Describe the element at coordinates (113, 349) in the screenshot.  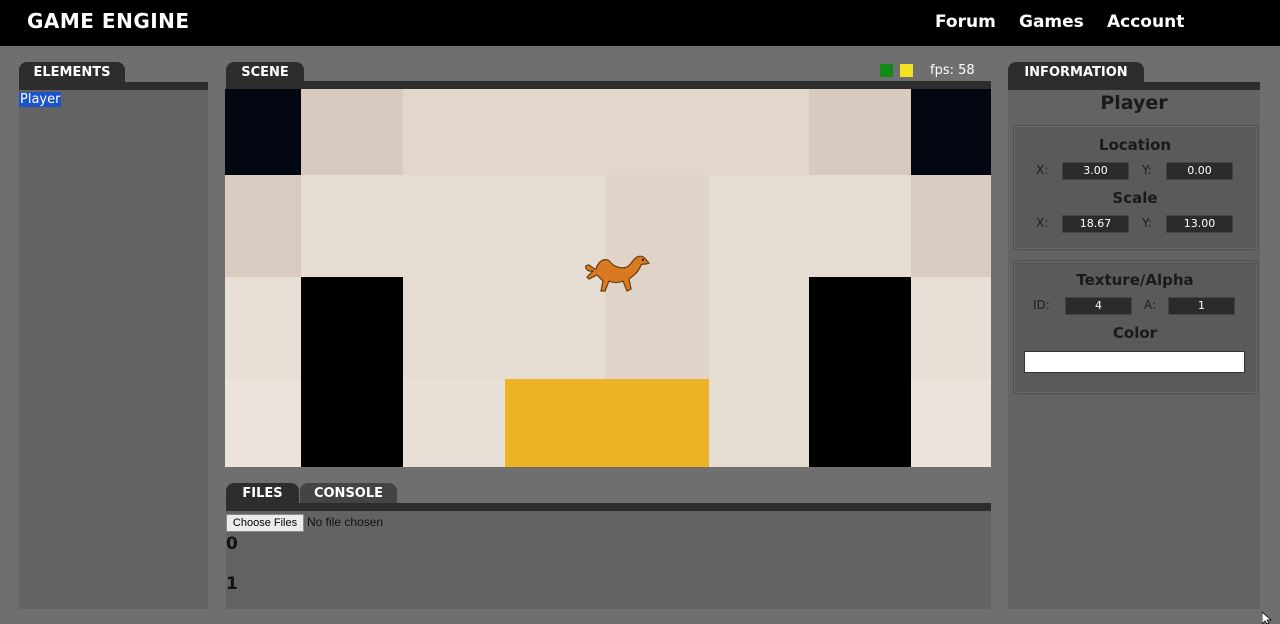
I see `elements-panel` at that location.